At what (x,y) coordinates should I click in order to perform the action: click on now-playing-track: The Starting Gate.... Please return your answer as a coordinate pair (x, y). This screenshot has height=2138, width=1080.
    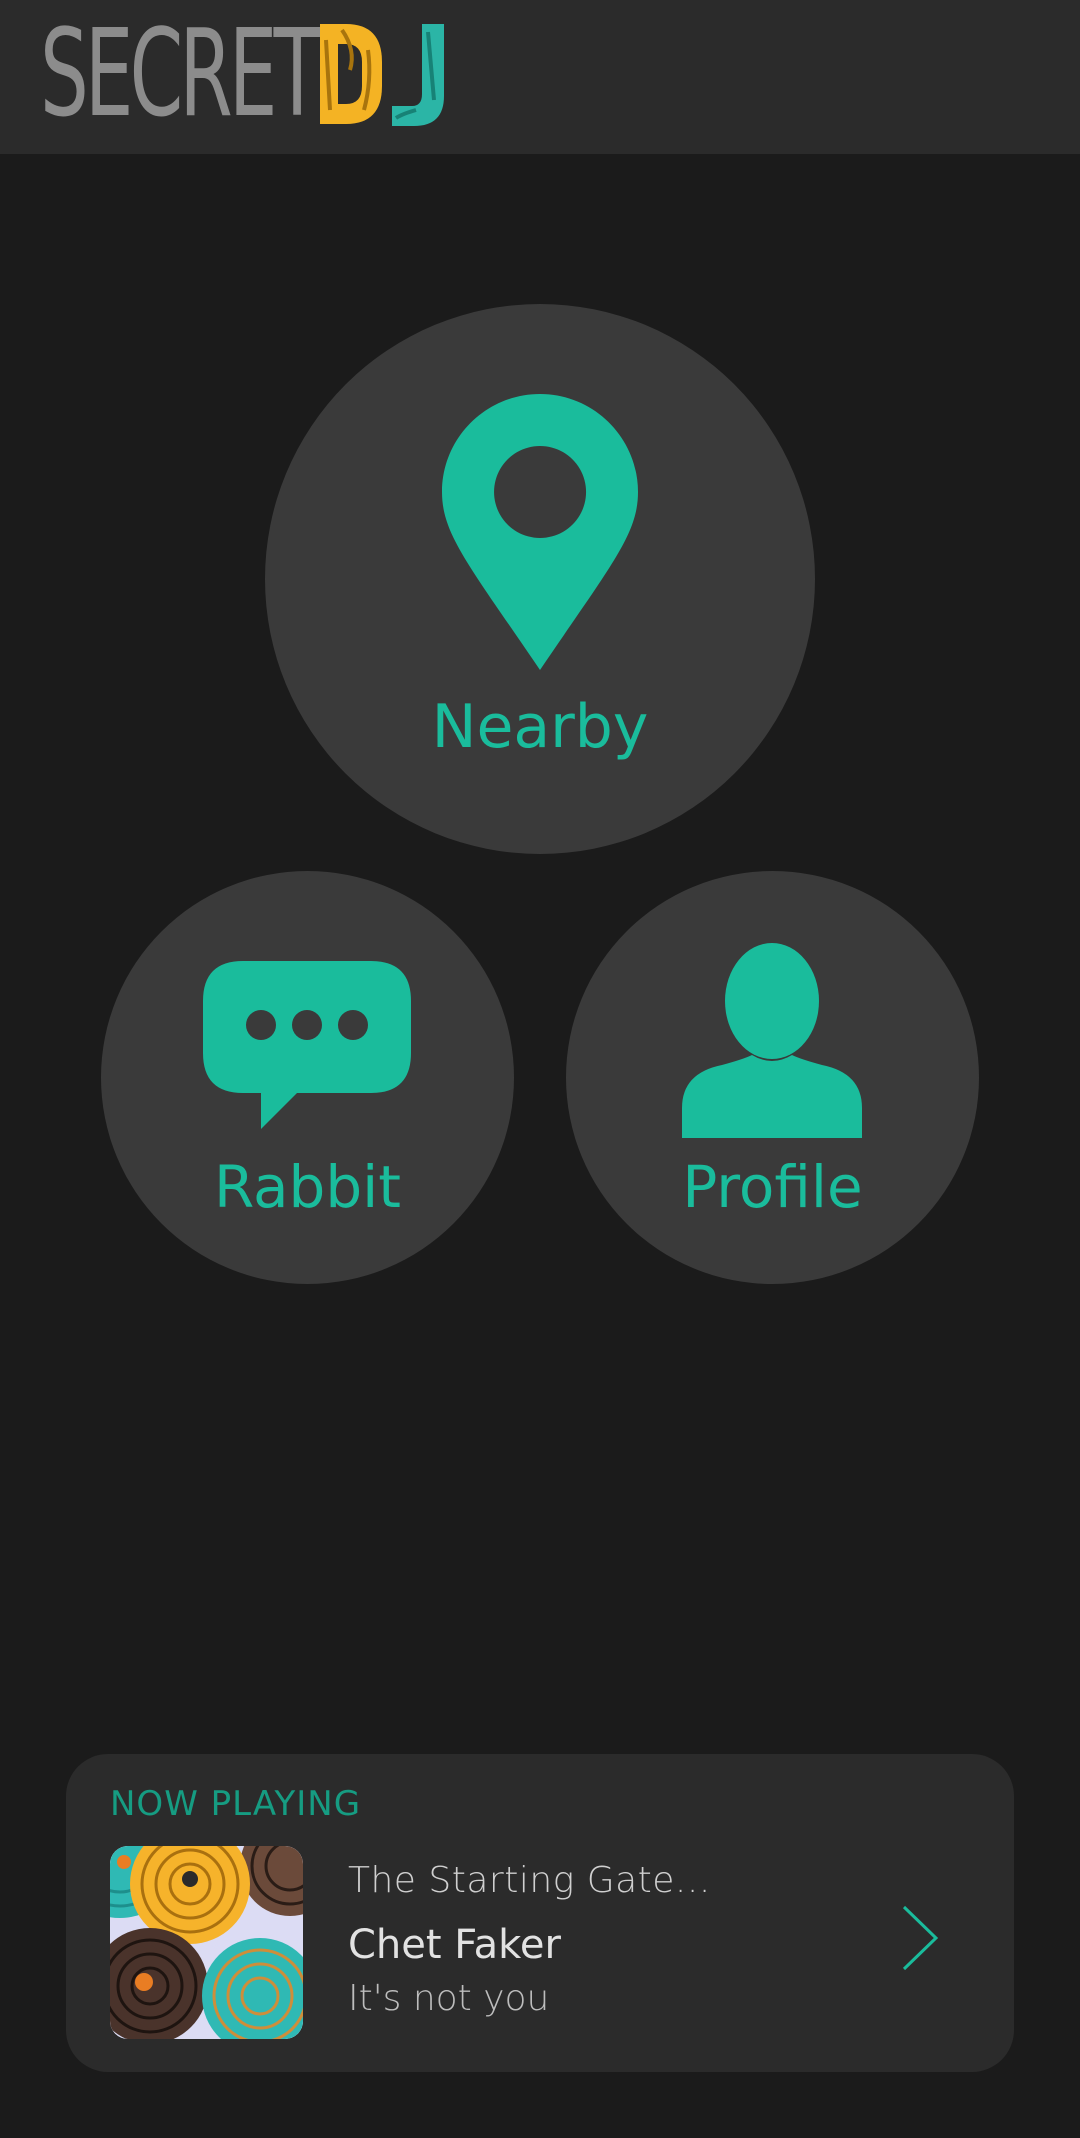
    Looking at the image, I should click on (529, 1880).